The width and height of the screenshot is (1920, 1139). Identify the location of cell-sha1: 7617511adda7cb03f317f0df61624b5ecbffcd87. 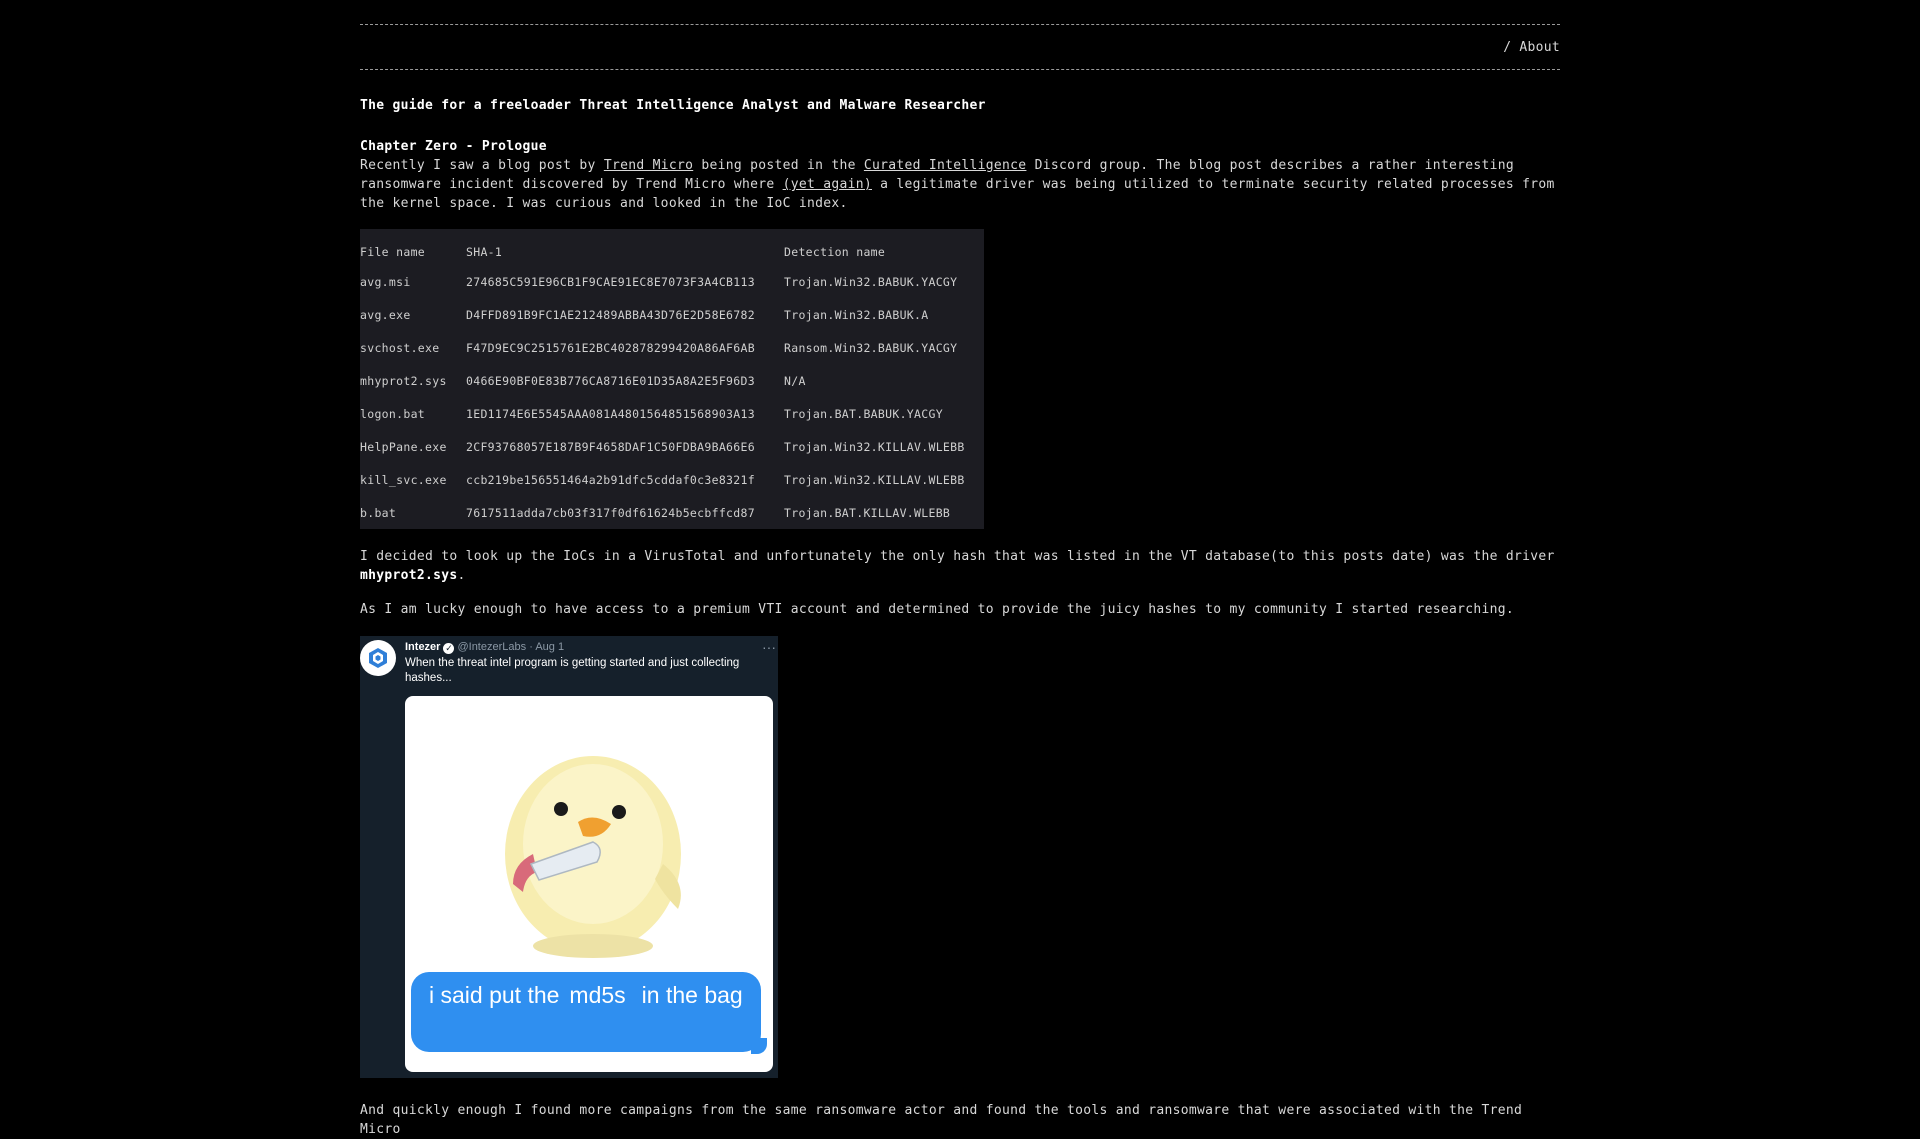
(610, 513).